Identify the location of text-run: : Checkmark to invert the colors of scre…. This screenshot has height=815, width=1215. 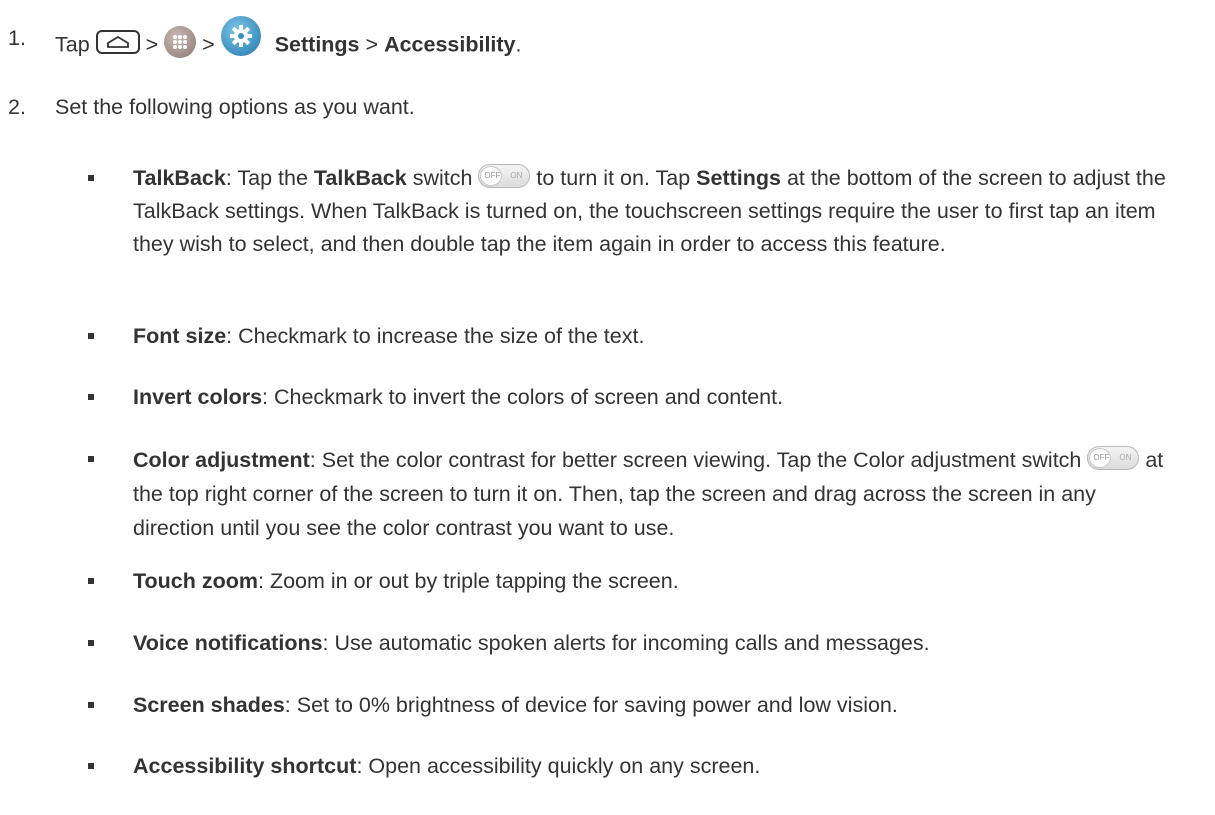
(523, 397).